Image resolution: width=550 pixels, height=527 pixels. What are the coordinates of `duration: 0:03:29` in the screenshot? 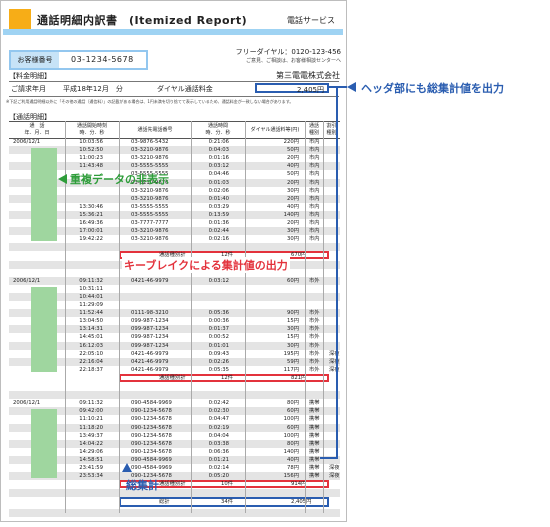 It's located at (218, 206).